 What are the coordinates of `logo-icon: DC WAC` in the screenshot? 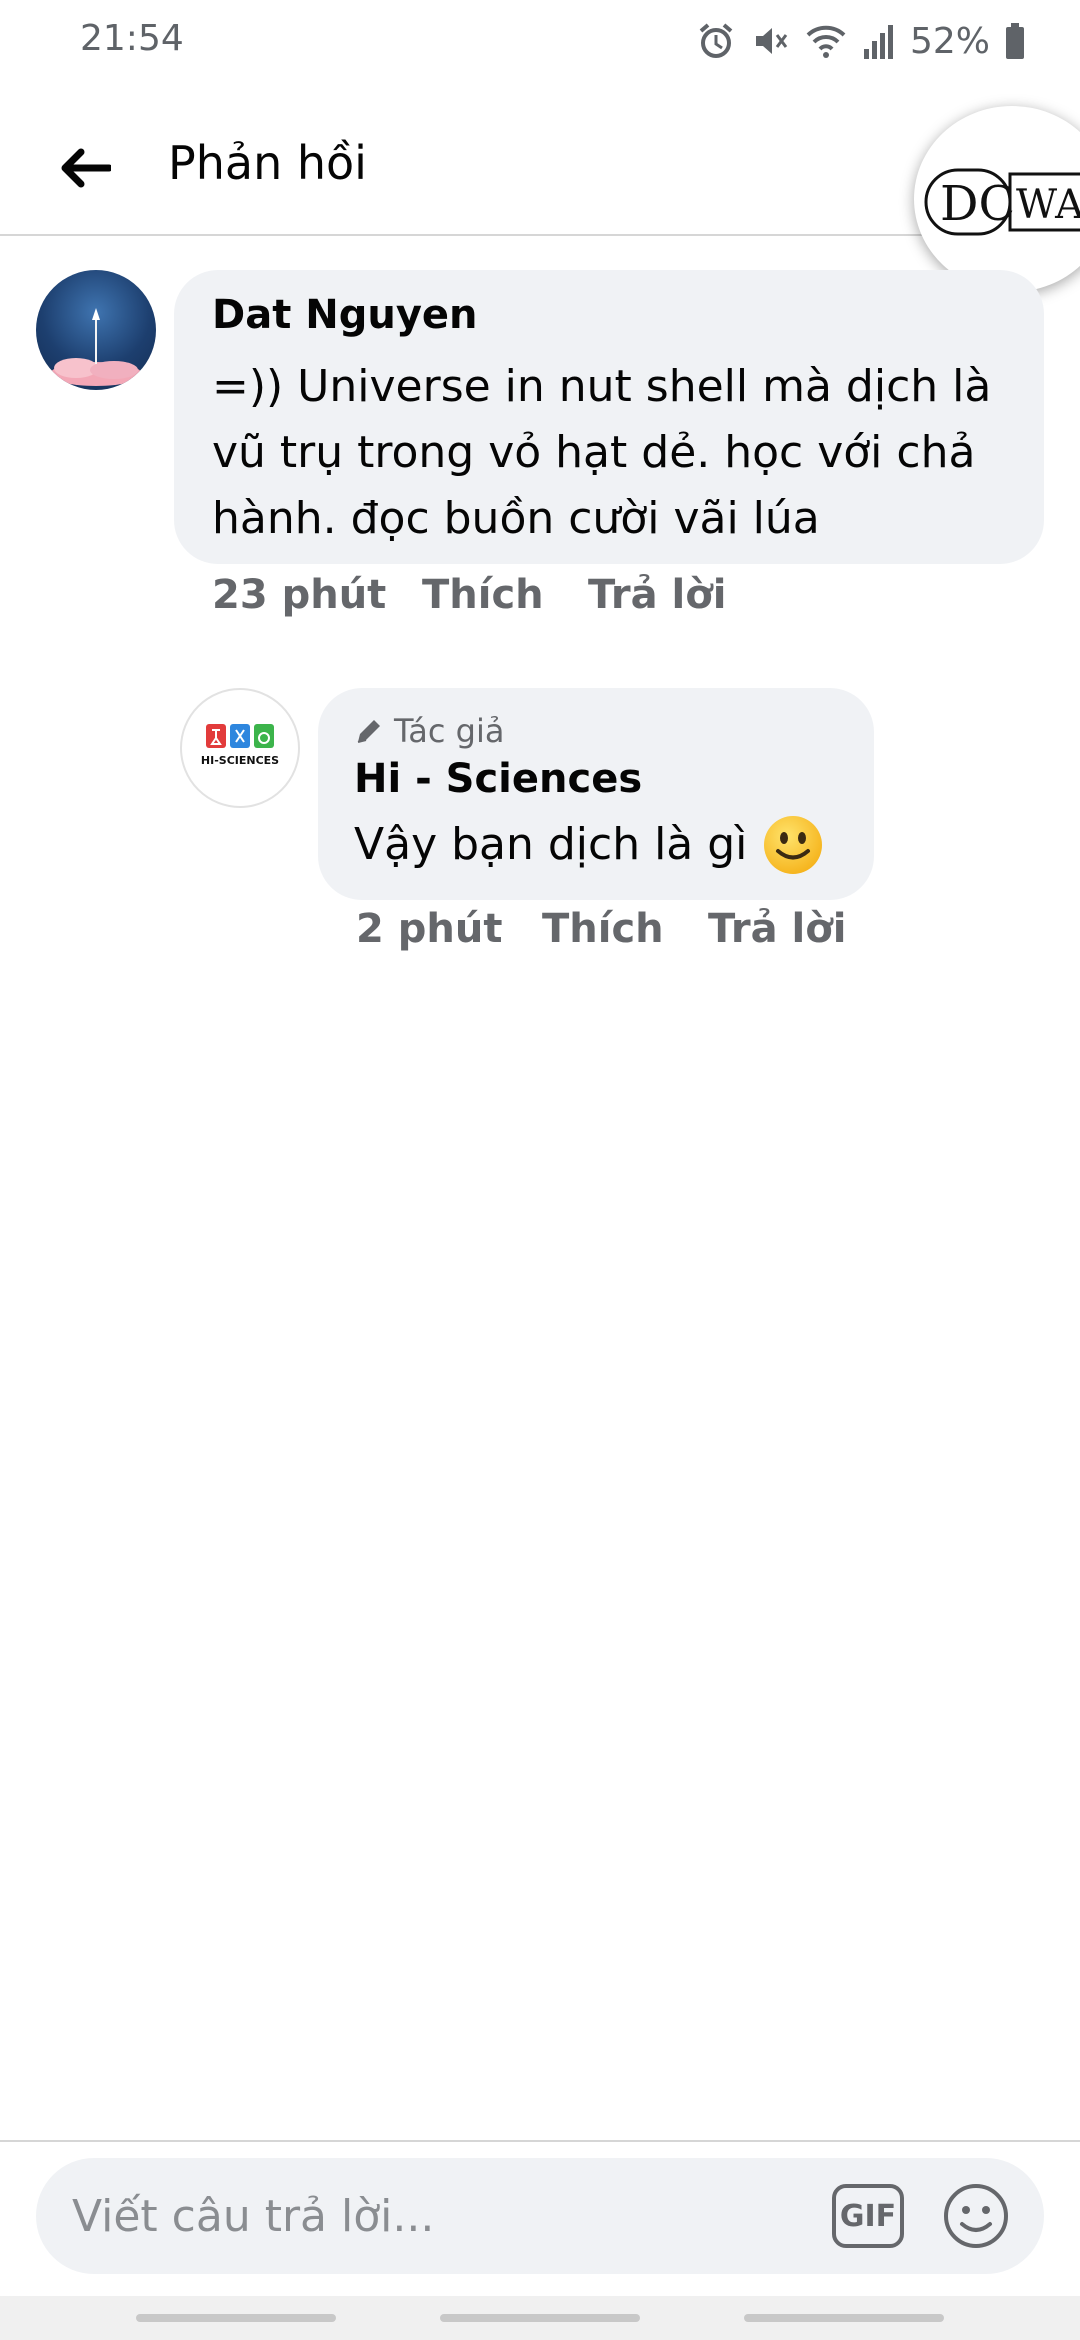 It's located at (1002, 202).